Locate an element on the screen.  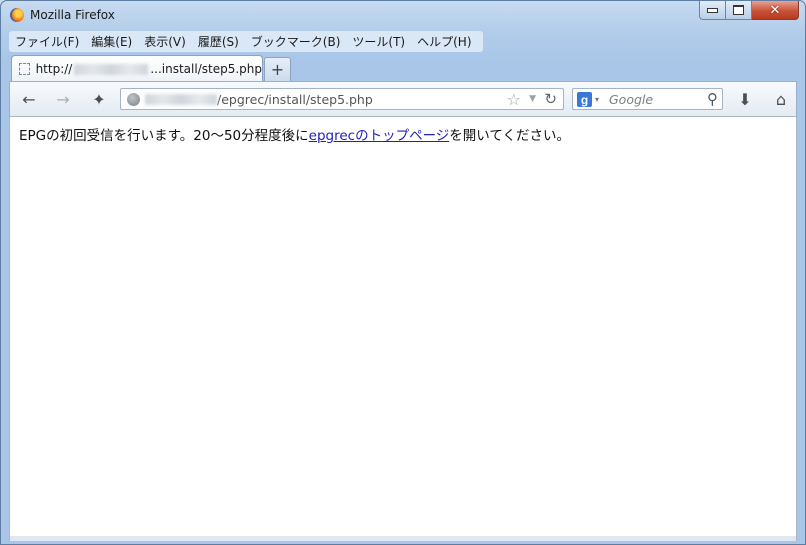
status-strip is located at coordinates (403, 538).